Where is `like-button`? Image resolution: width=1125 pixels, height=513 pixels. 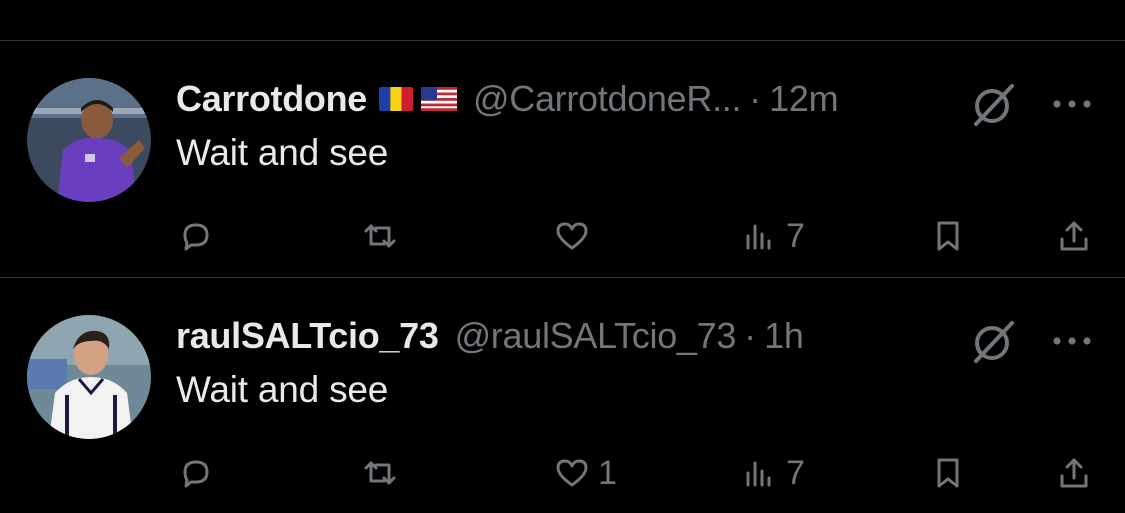 like-button is located at coordinates (575, 236).